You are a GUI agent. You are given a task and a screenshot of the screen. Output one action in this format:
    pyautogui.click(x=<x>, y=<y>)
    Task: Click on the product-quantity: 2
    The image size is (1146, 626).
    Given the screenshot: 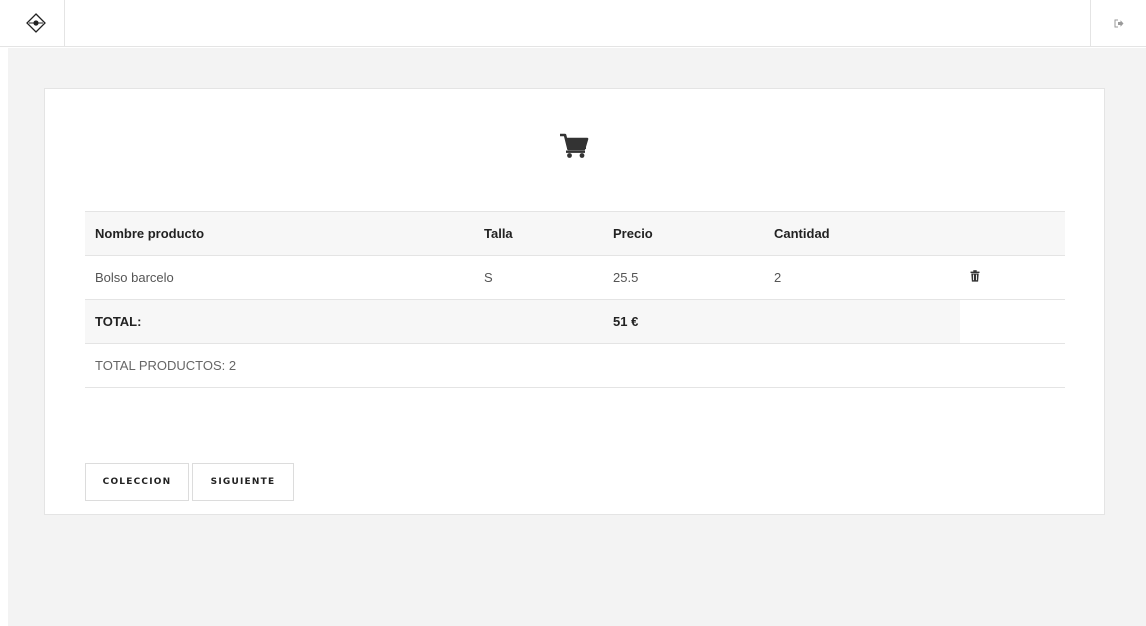 What is the action you would take?
    pyautogui.click(x=862, y=277)
    